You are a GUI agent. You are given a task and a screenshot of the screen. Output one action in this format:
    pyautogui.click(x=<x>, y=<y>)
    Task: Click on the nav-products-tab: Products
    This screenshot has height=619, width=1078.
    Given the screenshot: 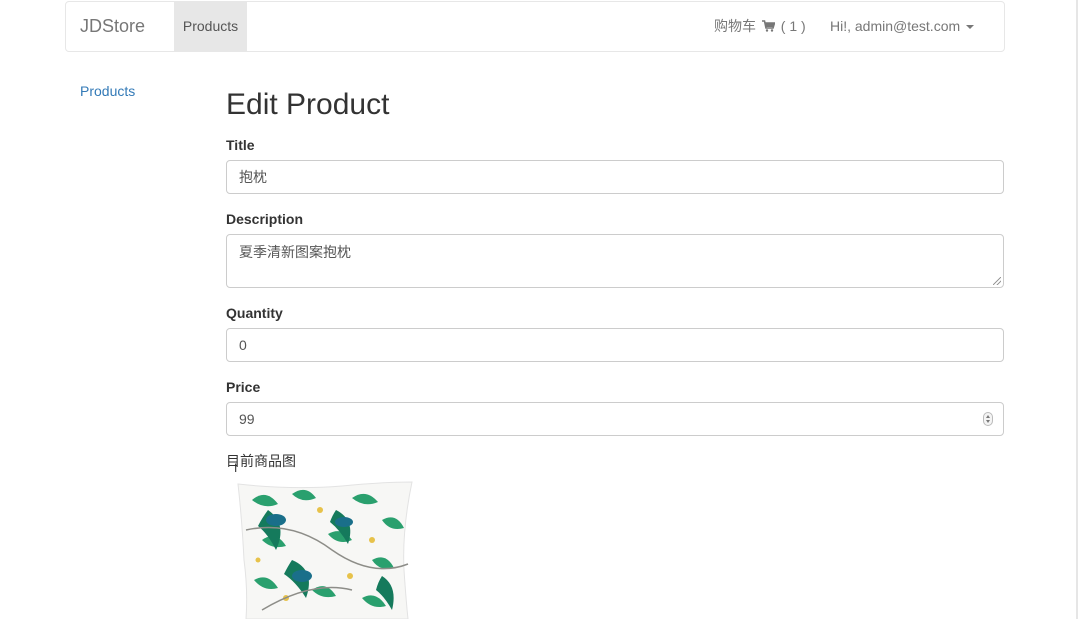 What is the action you would take?
    pyautogui.click(x=210, y=26)
    